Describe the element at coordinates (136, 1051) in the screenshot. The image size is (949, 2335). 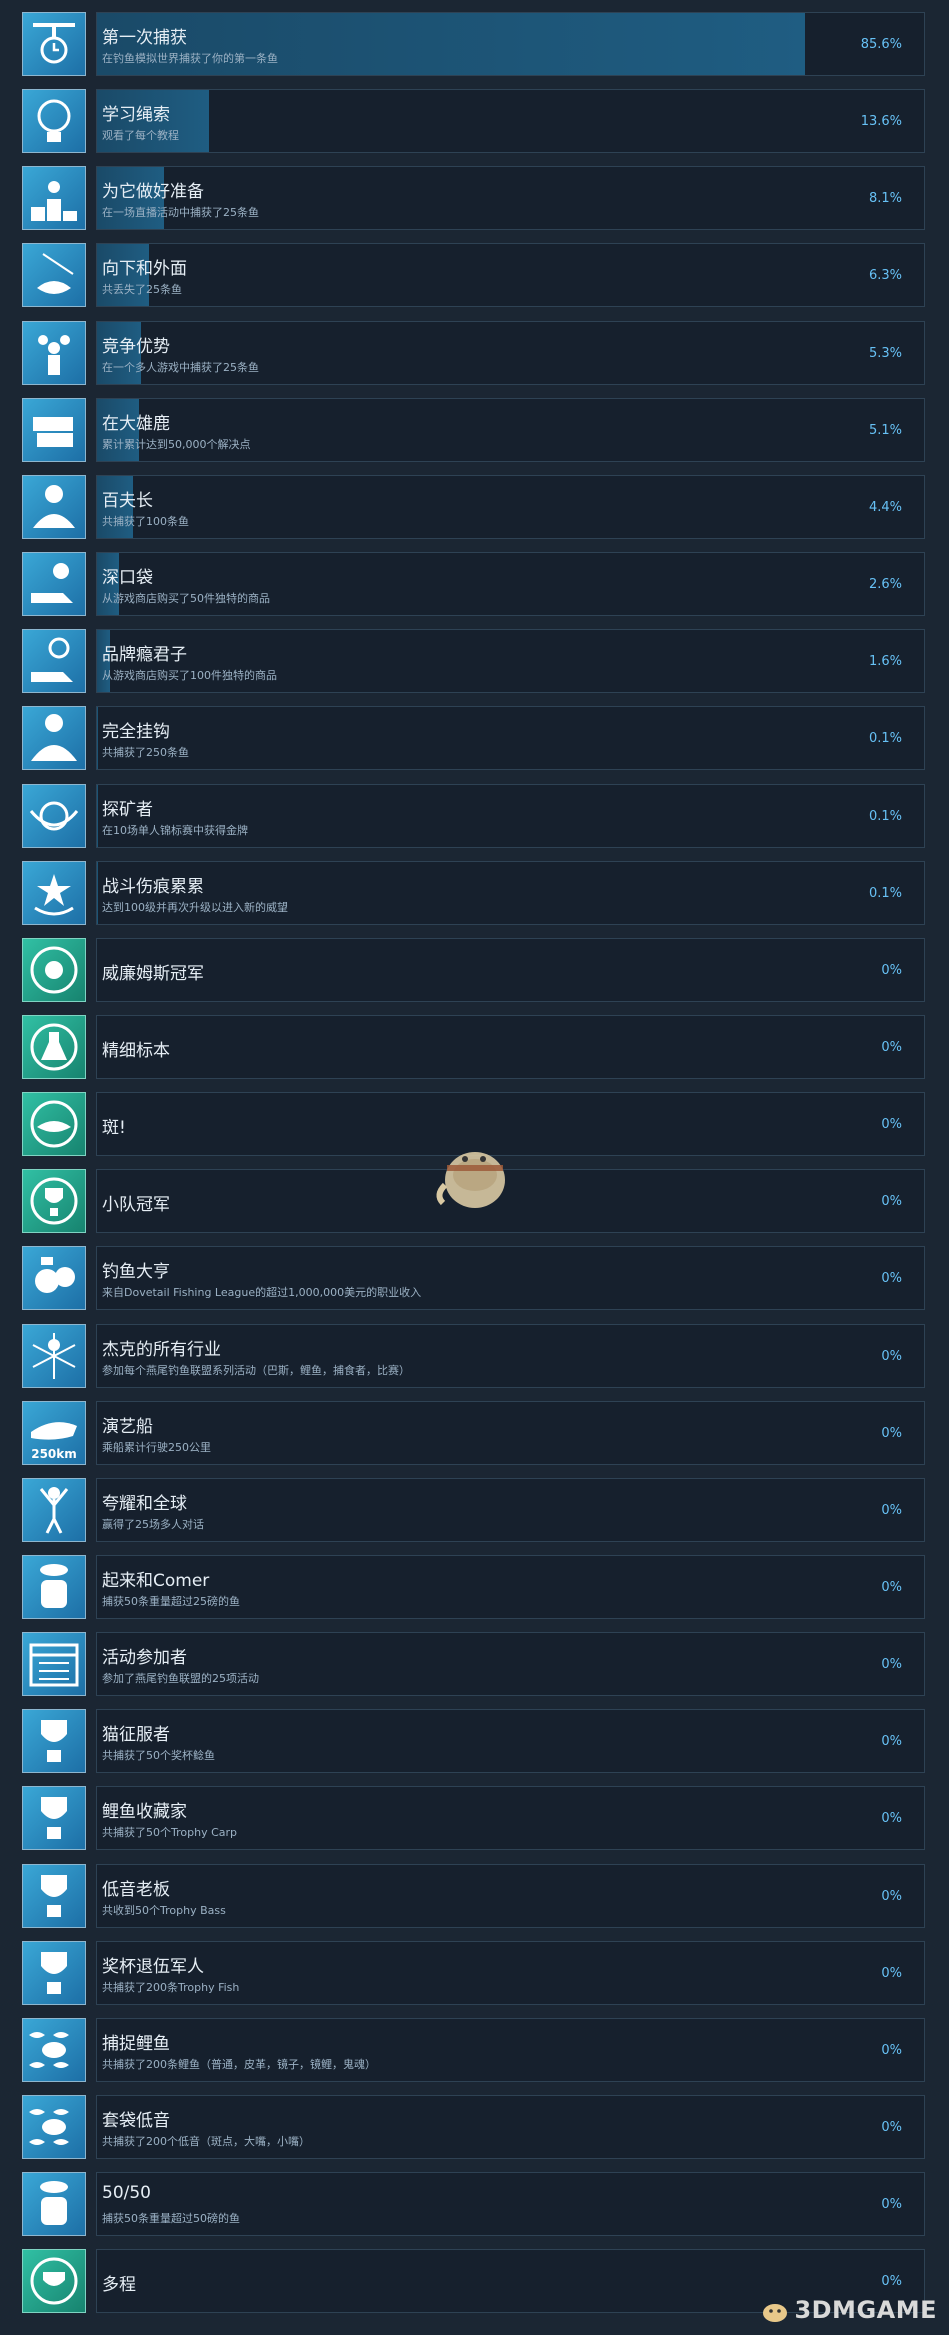
I see `achievement-title: 精细标本` at that location.